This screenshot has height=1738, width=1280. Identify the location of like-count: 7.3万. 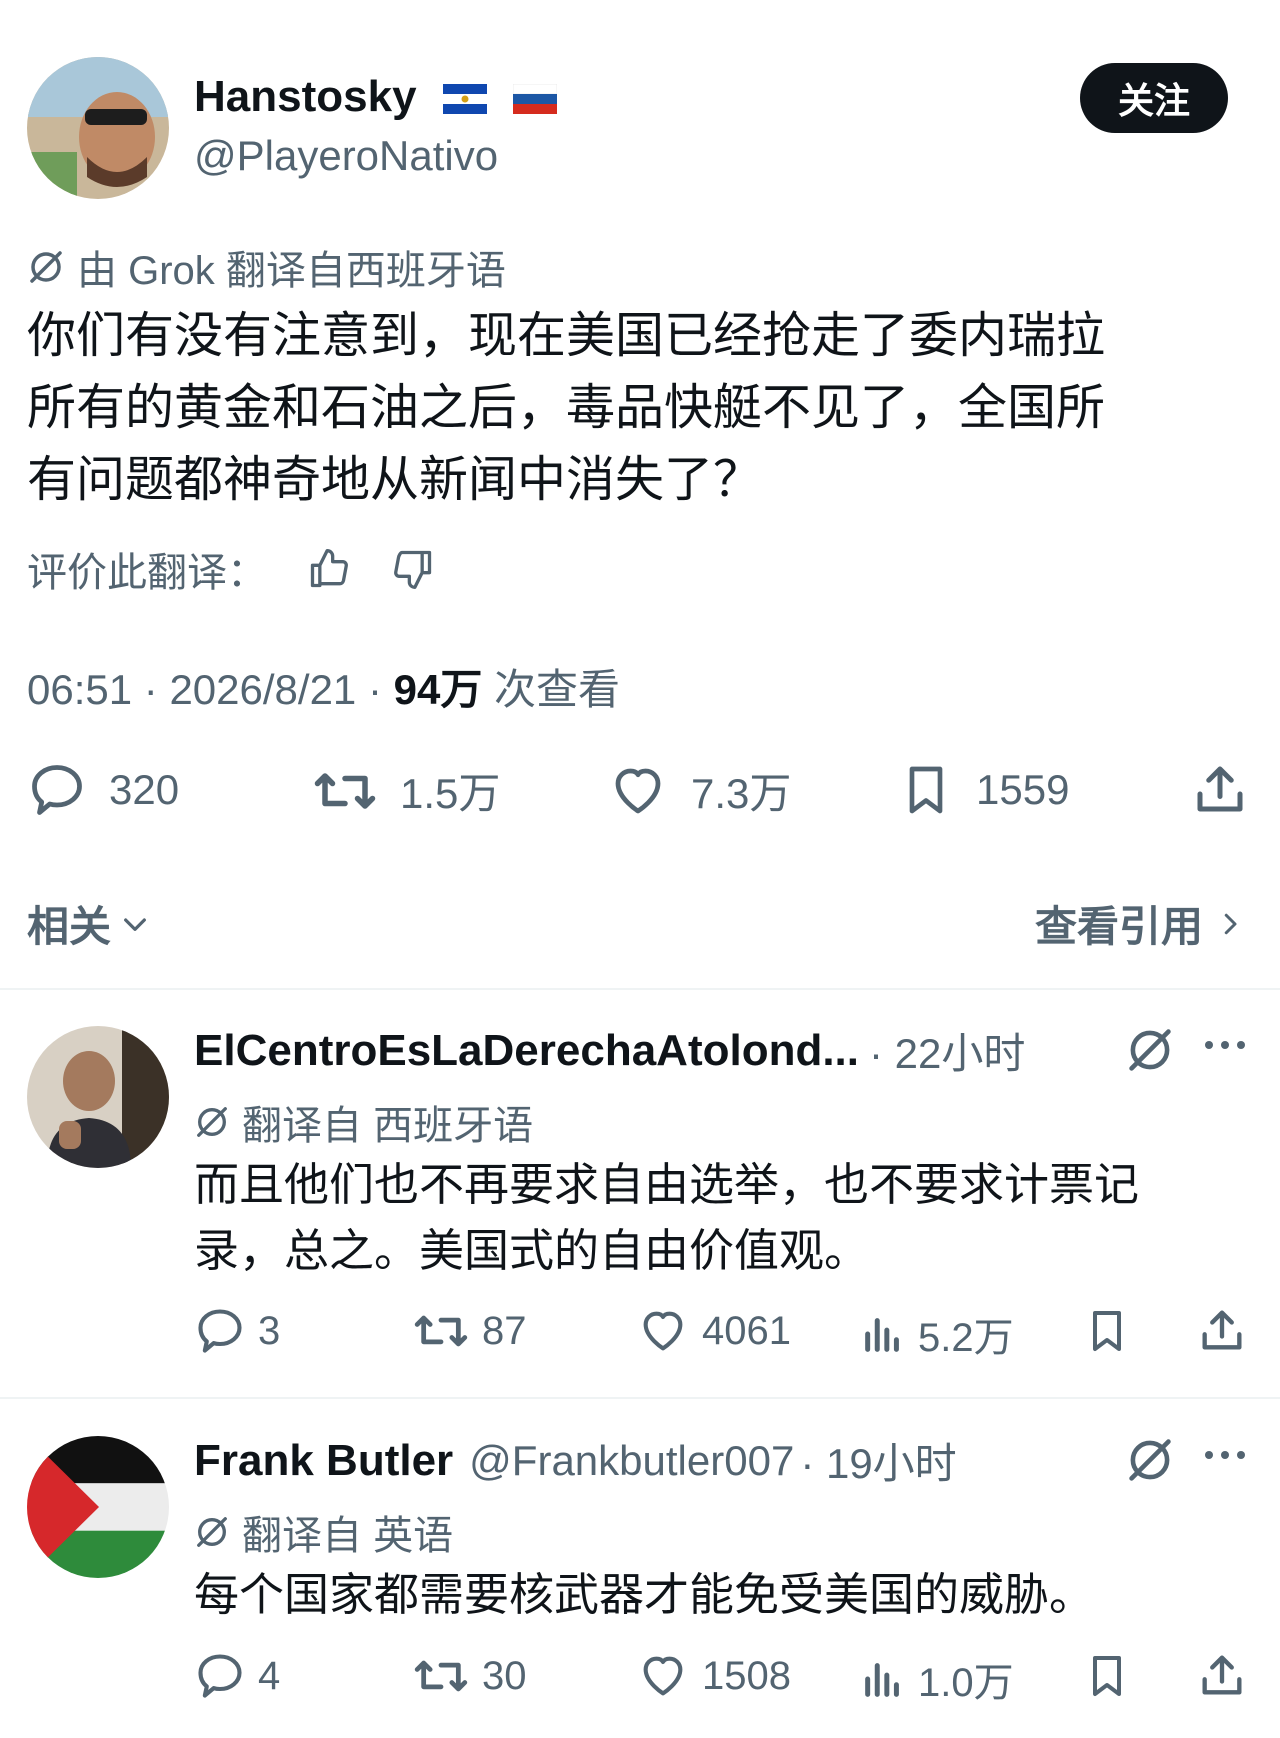
(741, 793).